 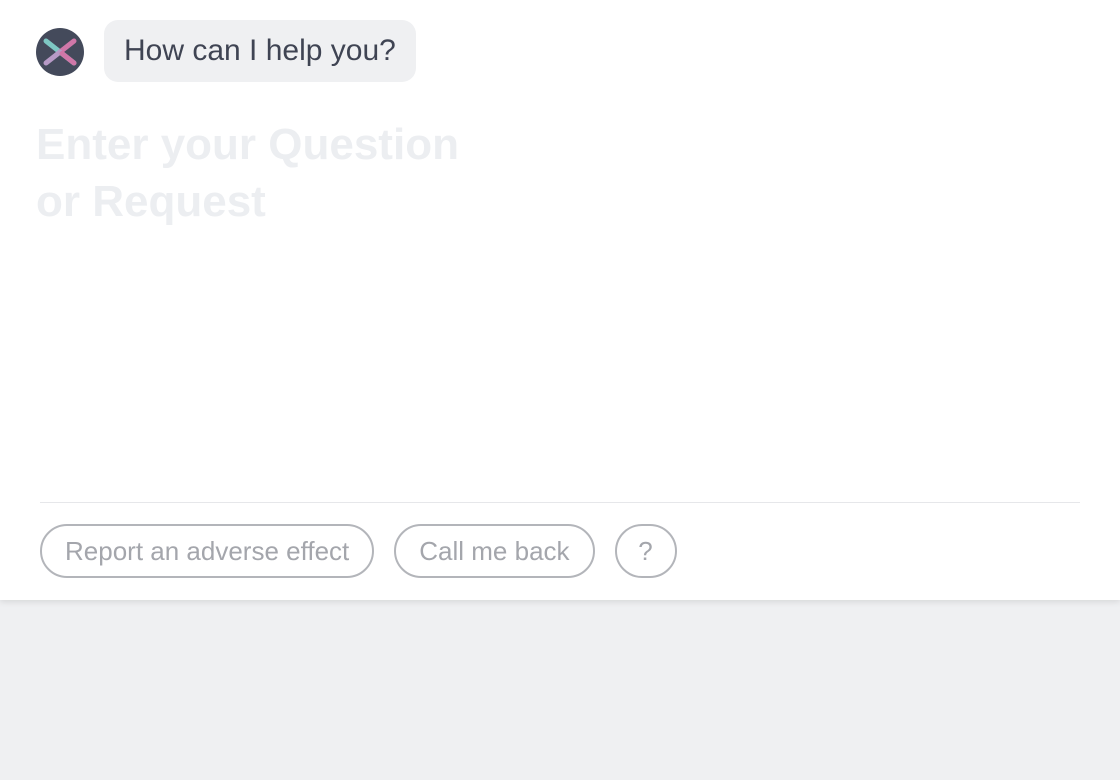 I want to click on call-me-back-button: Call me back, so click(x=494, y=551).